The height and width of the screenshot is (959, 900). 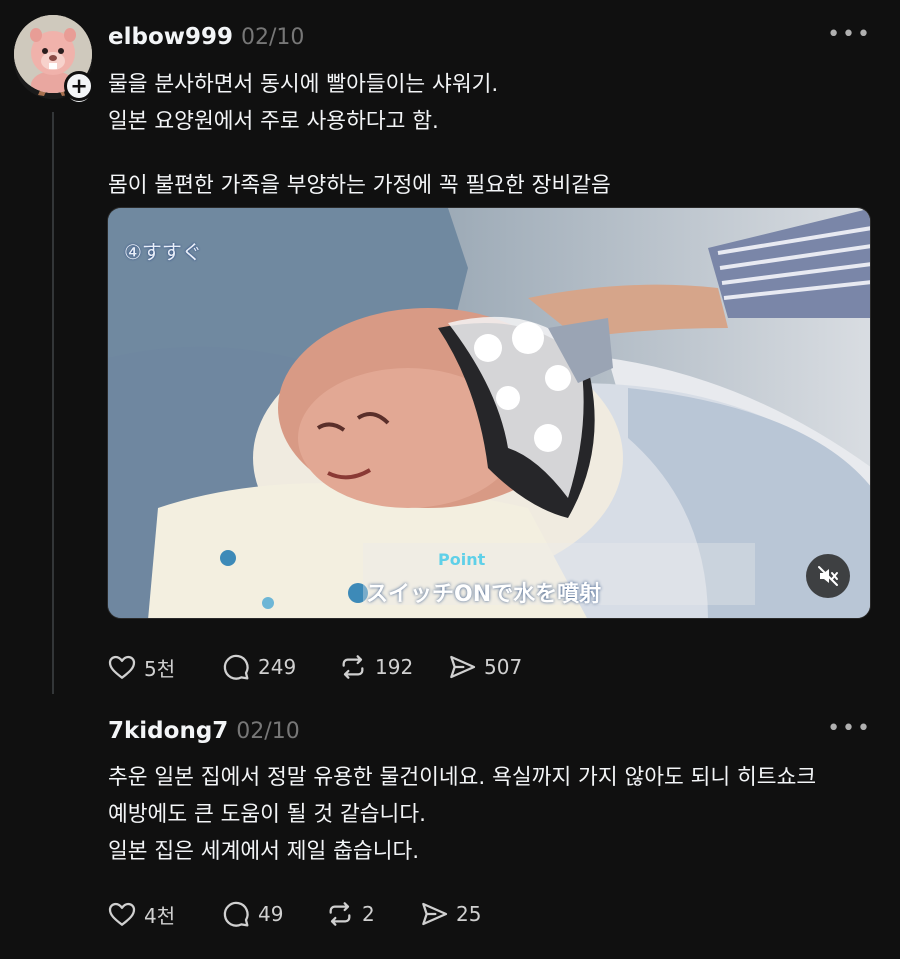 What do you see at coordinates (462, 559) in the screenshot?
I see `video-caption-point: Point` at bounding box center [462, 559].